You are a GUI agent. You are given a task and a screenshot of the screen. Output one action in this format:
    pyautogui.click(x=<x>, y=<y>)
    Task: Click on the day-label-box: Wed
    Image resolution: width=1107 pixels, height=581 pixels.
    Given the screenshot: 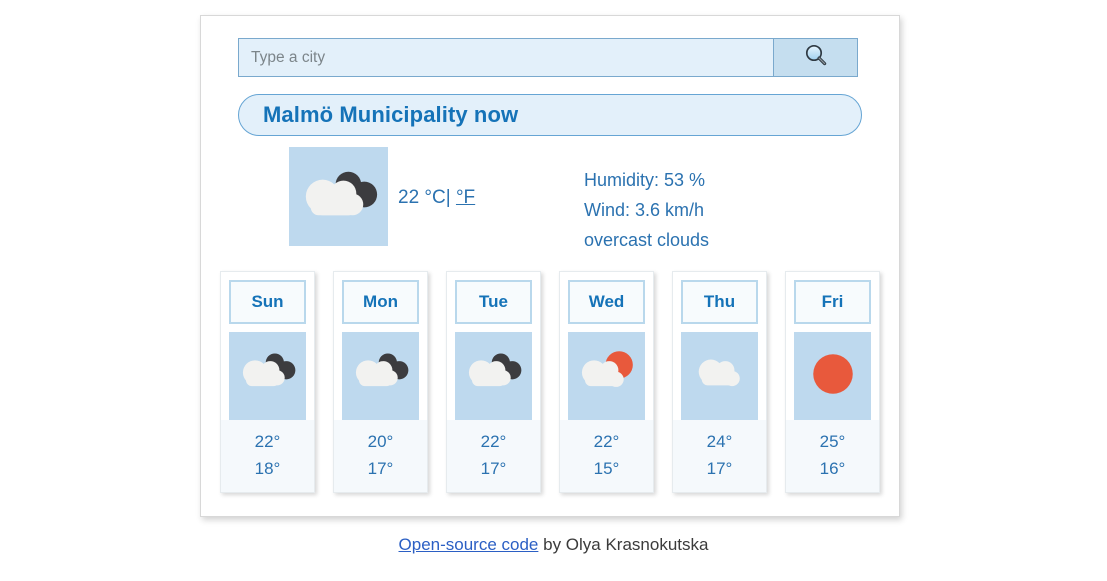 What is the action you would take?
    pyautogui.click(x=606, y=302)
    